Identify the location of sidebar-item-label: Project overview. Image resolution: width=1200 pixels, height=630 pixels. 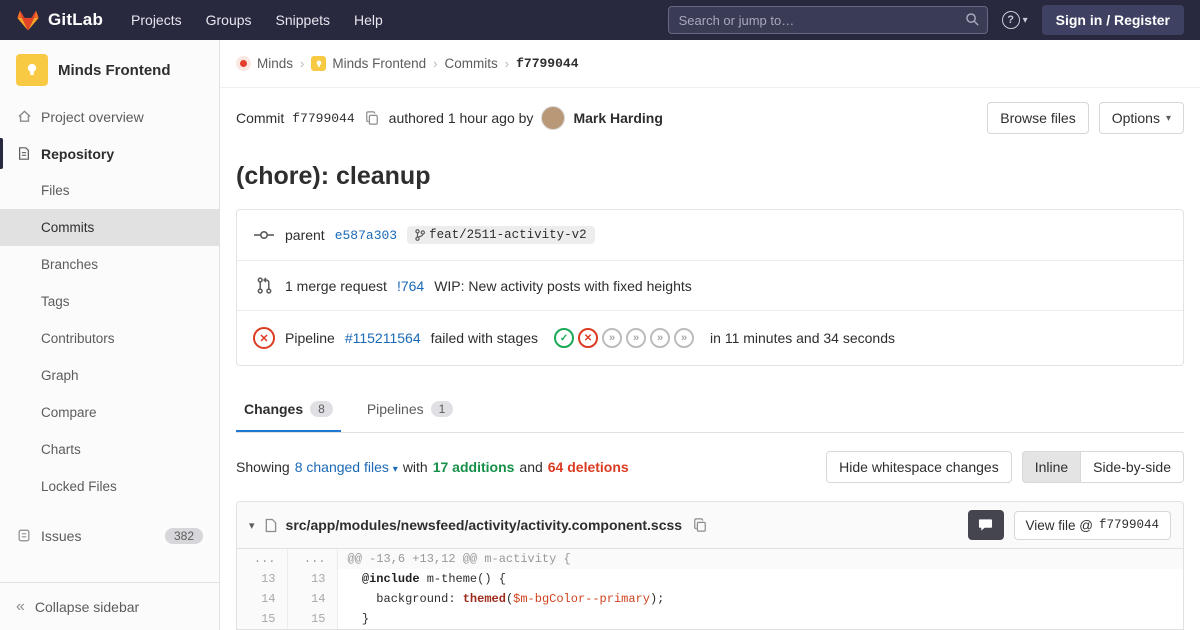
(92, 116).